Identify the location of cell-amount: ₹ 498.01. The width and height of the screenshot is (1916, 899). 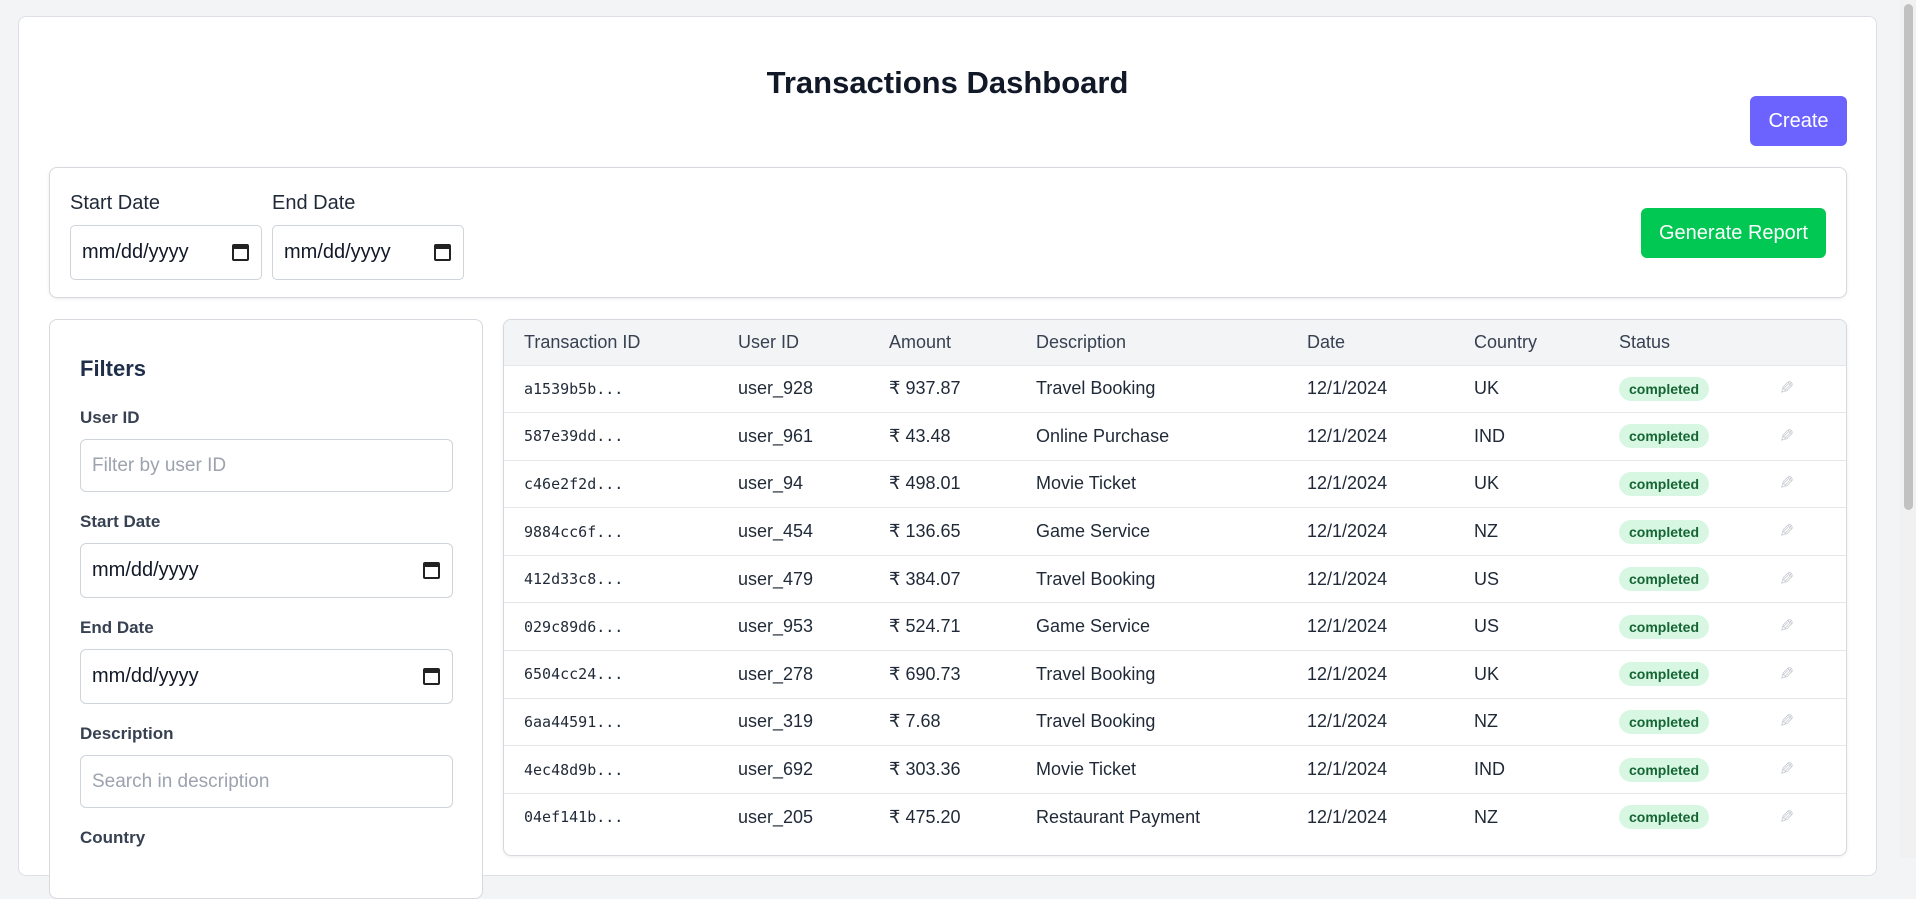
(925, 483).